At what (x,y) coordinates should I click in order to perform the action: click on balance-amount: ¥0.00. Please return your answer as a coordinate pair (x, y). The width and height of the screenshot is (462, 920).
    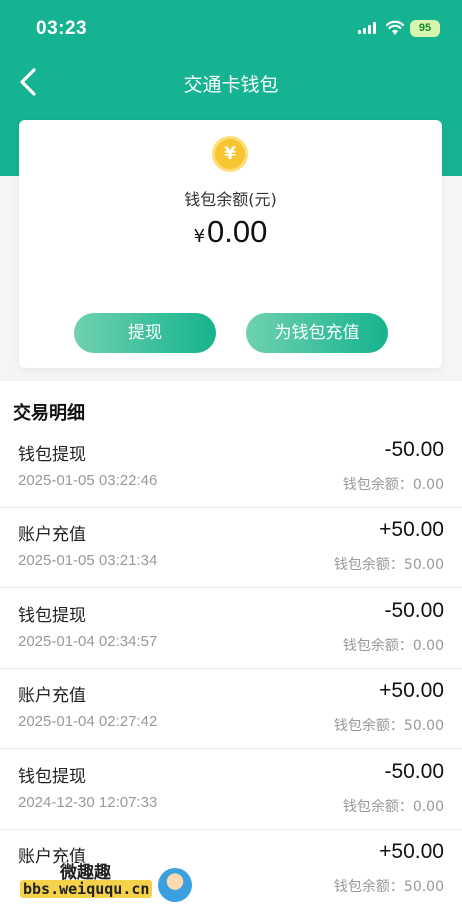
    Looking at the image, I should click on (230, 232).